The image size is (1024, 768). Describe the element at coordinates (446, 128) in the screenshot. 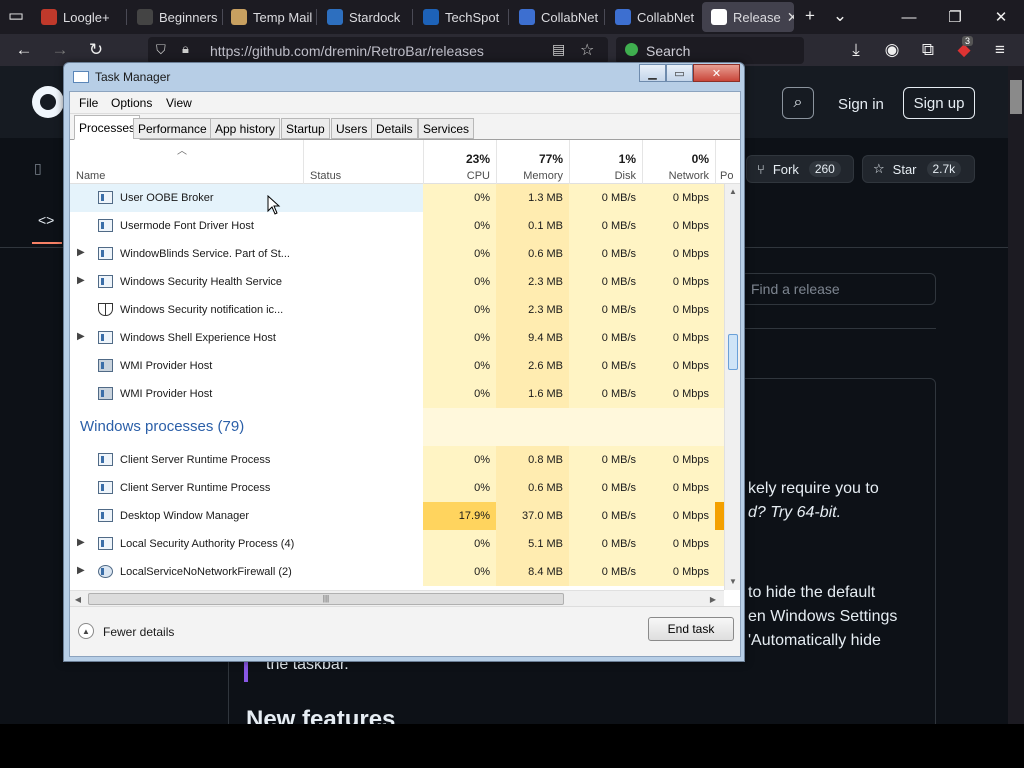

I see `tab-services: Services` at that location.